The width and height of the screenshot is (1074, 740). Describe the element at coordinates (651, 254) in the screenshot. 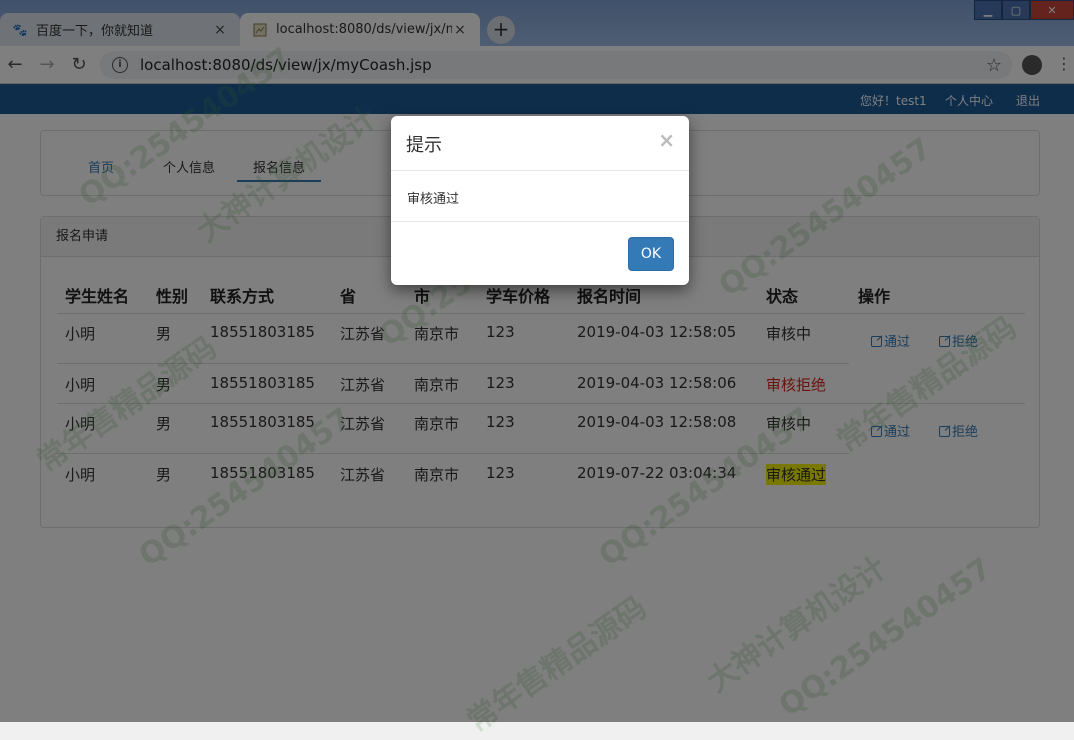

I see `ok-button: OK` at that location.